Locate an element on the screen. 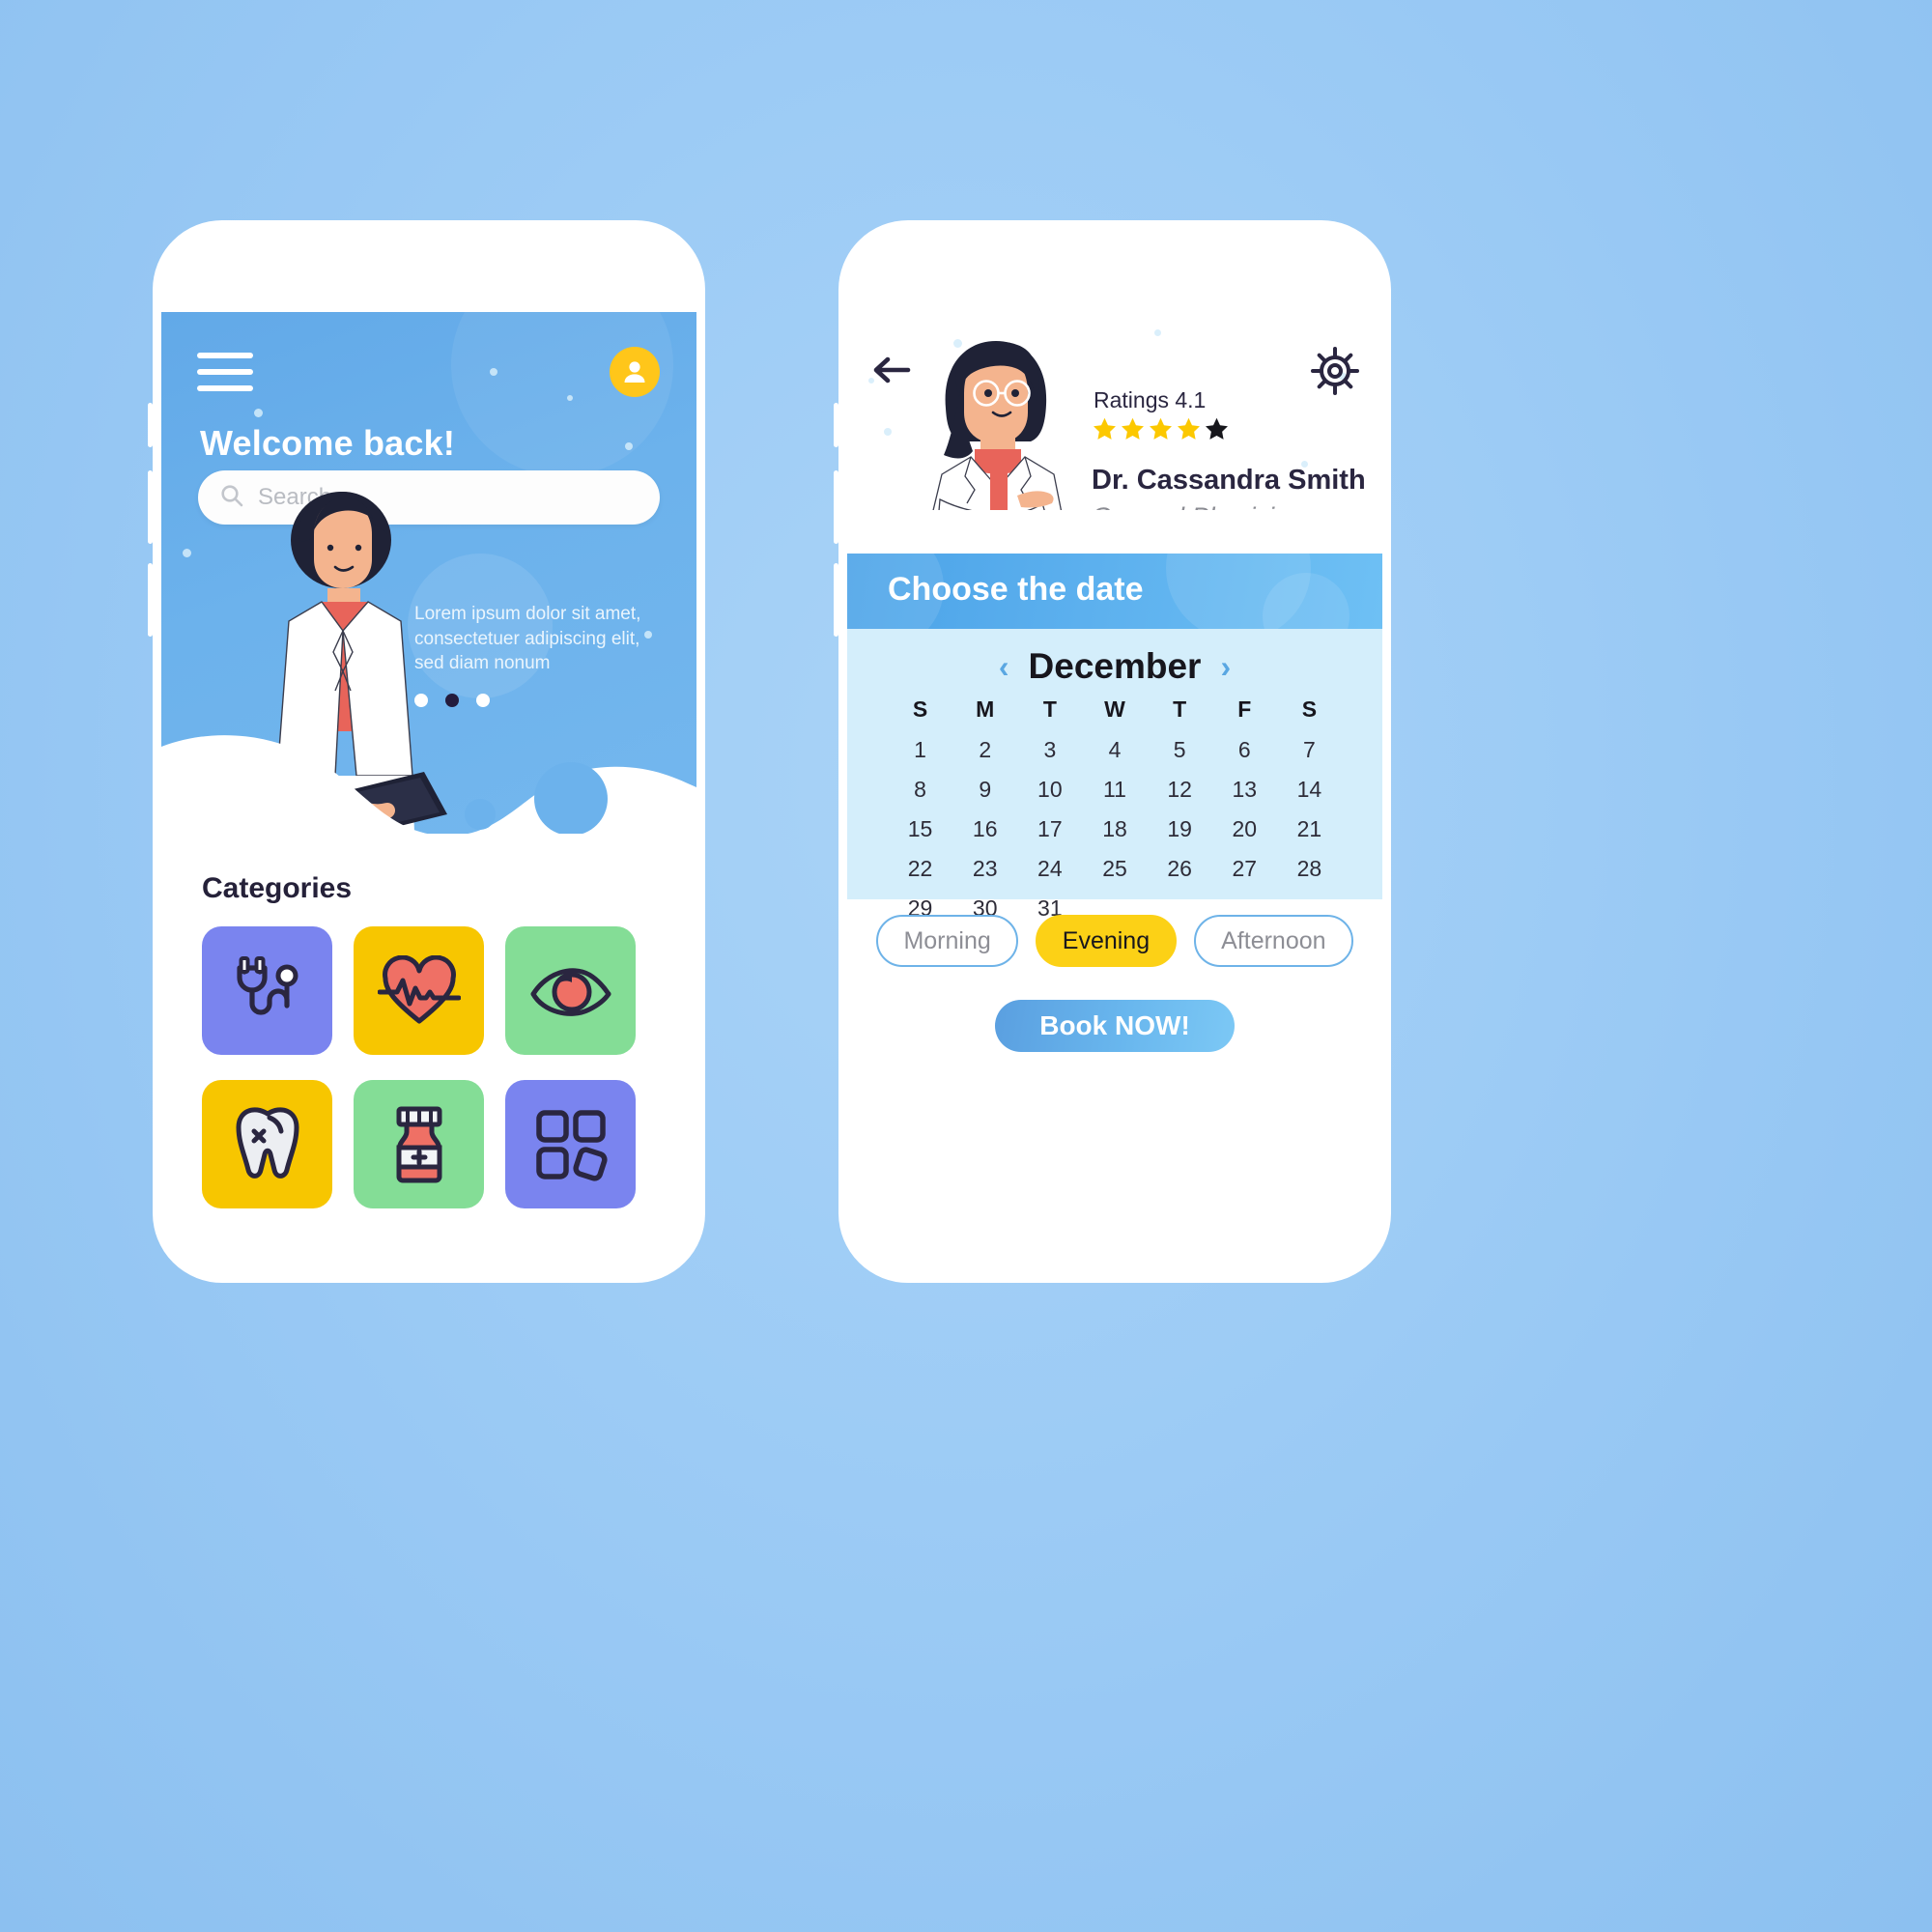 This screenshot has width=1932, height=1932. calendar-day: 5 is located at coordinates (1180, 749).